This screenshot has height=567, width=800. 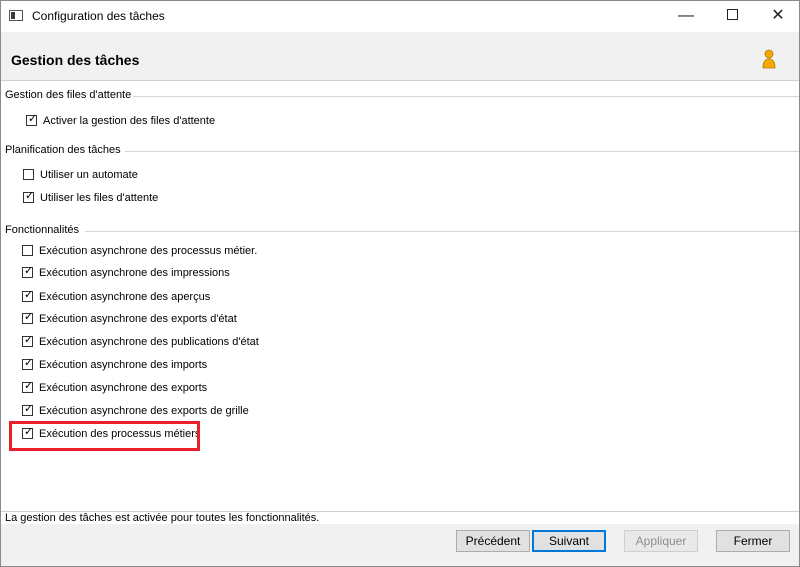 I want to click on checkbox-label: Exécution asynchrone des aperçus, so click(x=125, y=297).